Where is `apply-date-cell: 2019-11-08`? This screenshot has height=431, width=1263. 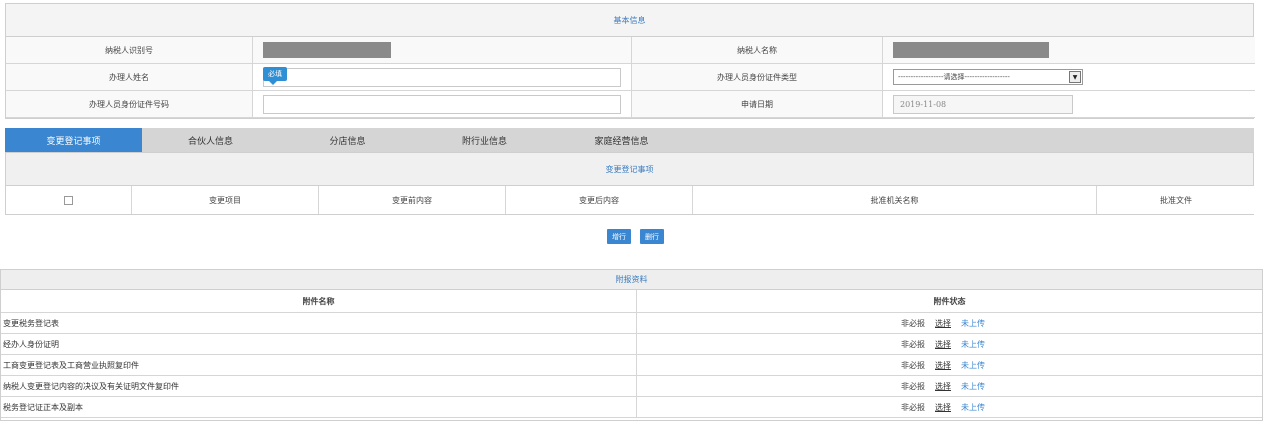 apply-date-cell: 2019-11-08 is located at coordinates (1069, 104).